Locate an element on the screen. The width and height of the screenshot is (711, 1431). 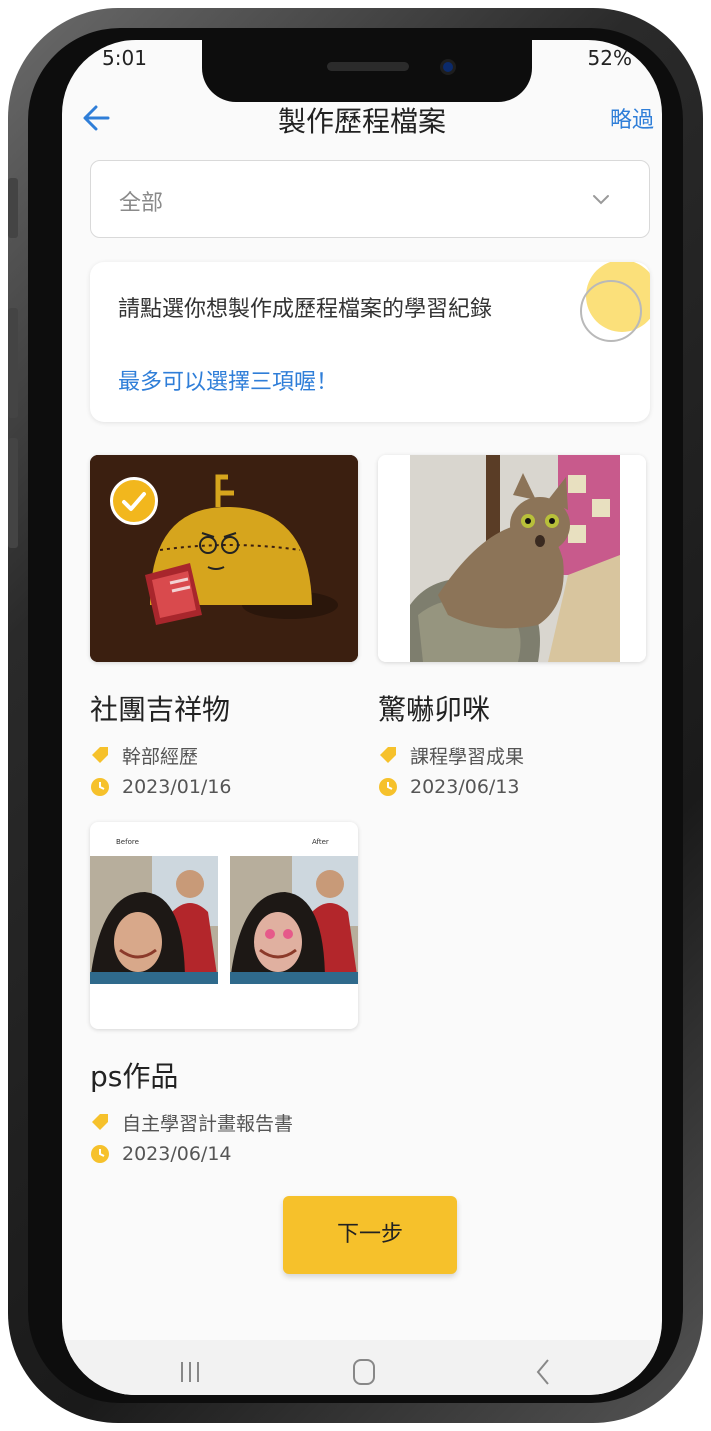
front-camera is located at coordinates (448, 67).